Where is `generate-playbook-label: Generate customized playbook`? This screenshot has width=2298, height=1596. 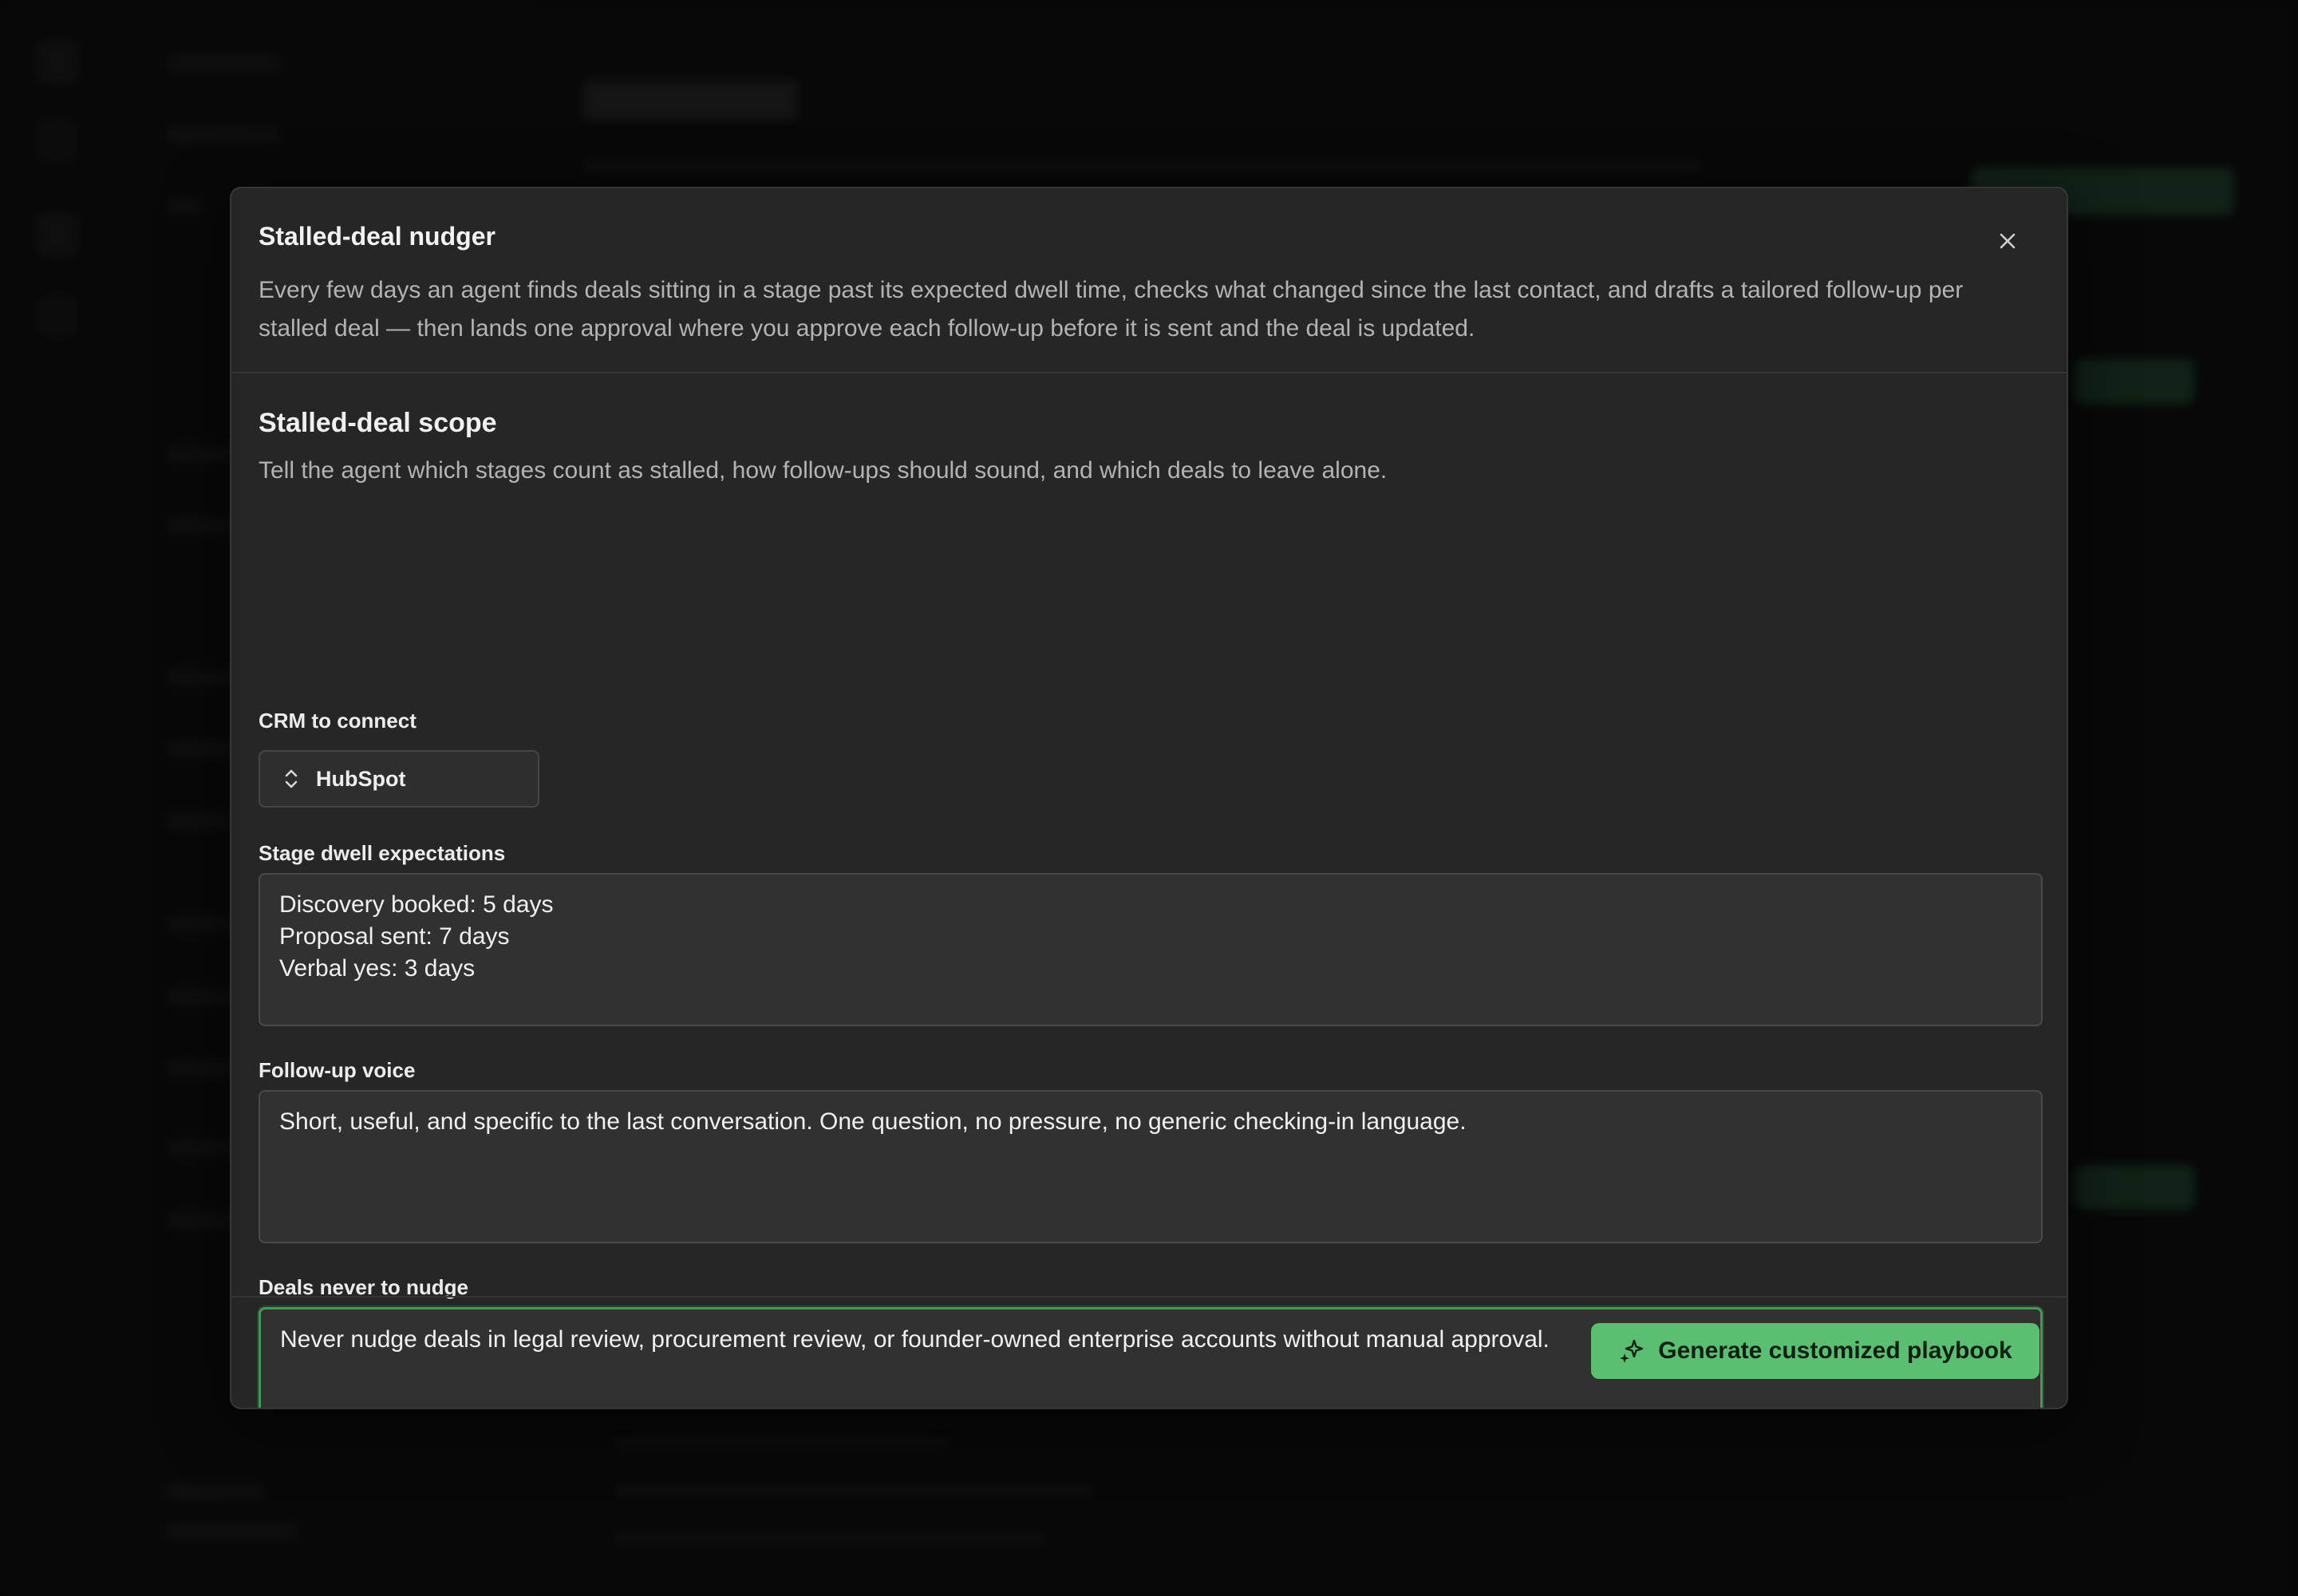 generate-playbook-label: Generate customized playbook is located at coordinates (1835, 1350).